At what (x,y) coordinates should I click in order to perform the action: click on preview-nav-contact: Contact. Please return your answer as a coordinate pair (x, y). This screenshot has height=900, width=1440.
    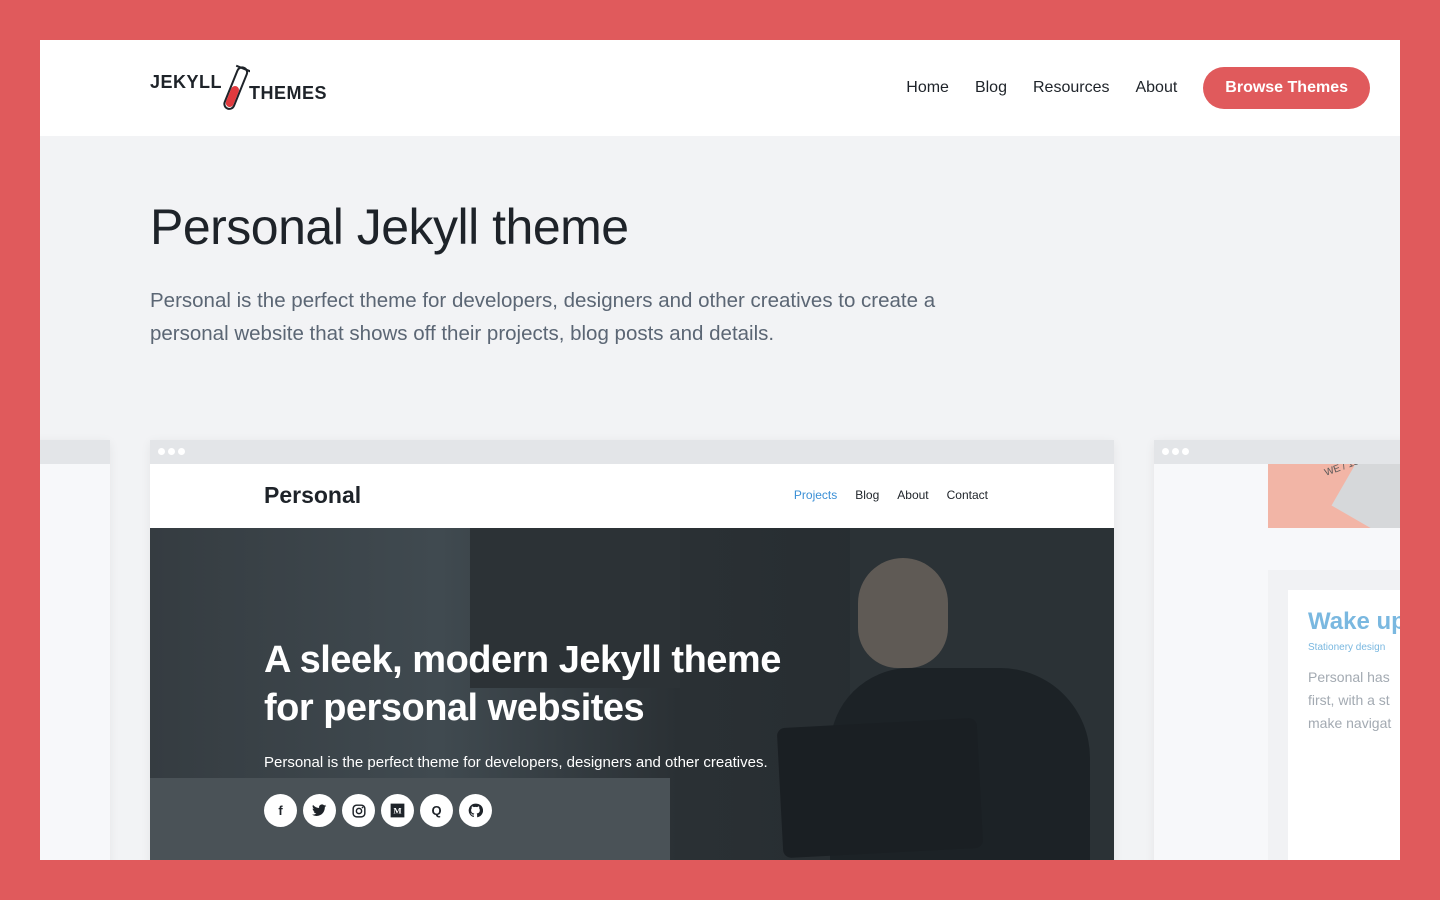
    Looking at the image, I should click on (967, 495).